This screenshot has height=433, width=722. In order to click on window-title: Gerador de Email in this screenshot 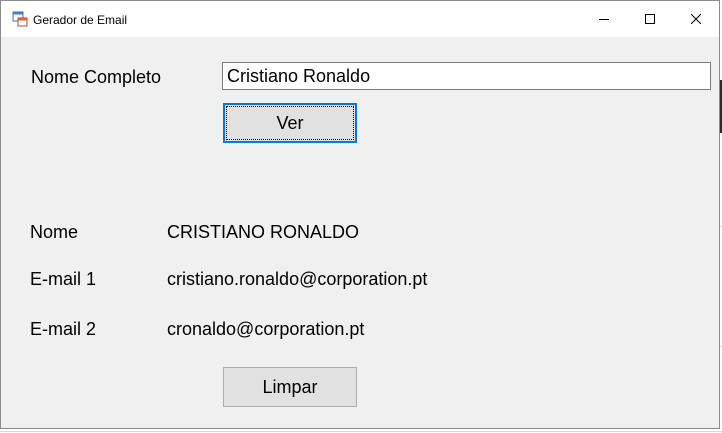, I will do `click(80, 20)`.